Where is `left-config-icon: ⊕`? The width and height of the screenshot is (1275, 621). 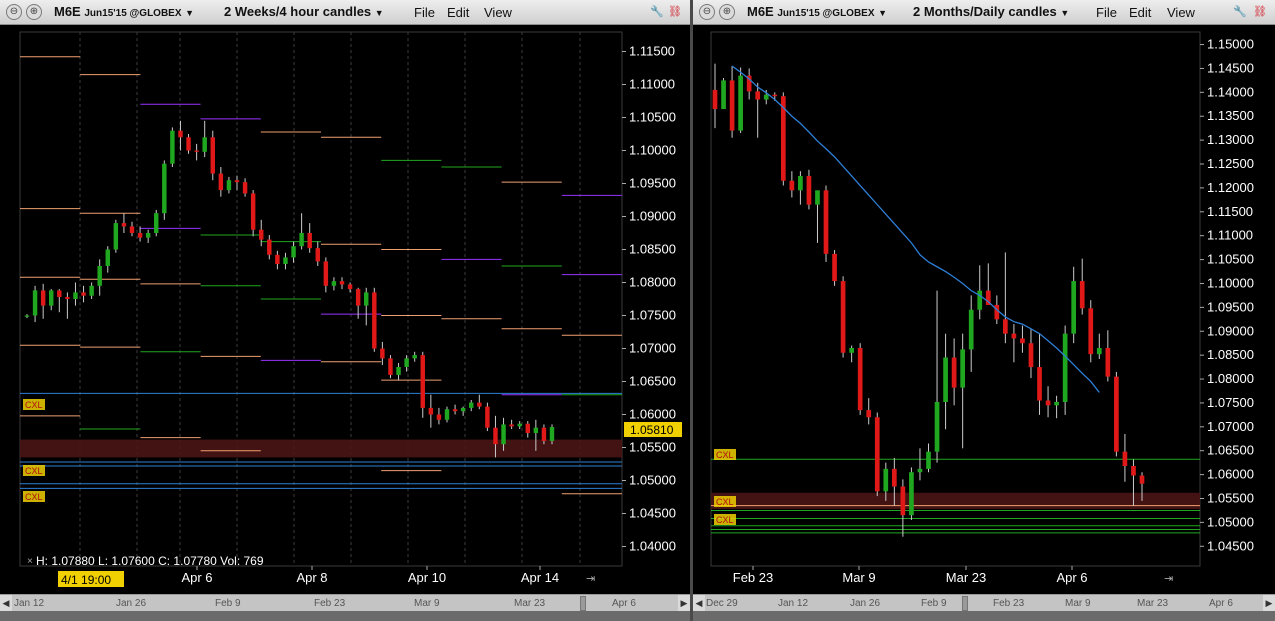 left-config-icon: ⊕ is located at coordinates (34, 12).